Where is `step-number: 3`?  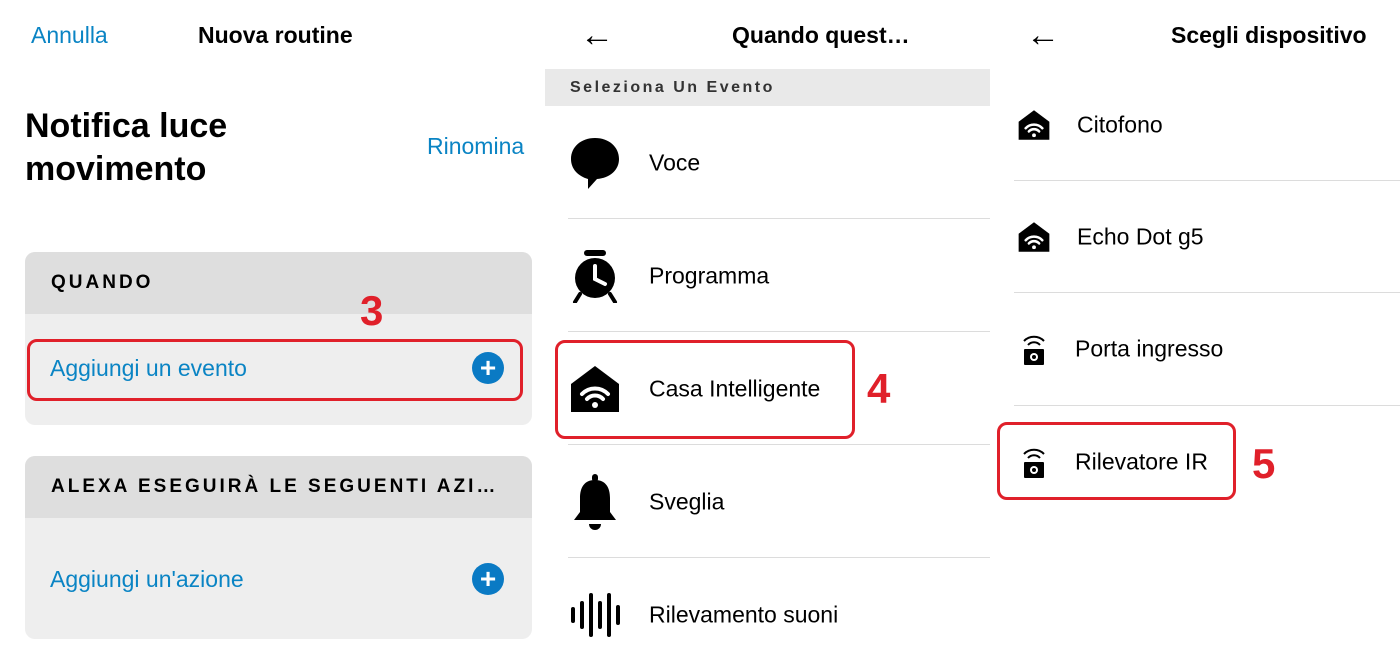
step-number: 3 is located at coordinates (372, 310).